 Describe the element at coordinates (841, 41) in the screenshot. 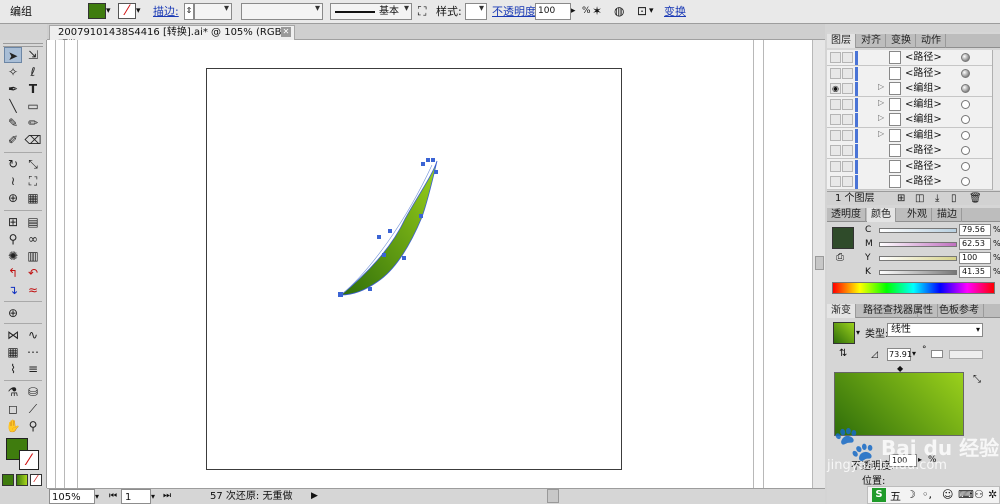

I see `tab-layers: 图层` at that location.